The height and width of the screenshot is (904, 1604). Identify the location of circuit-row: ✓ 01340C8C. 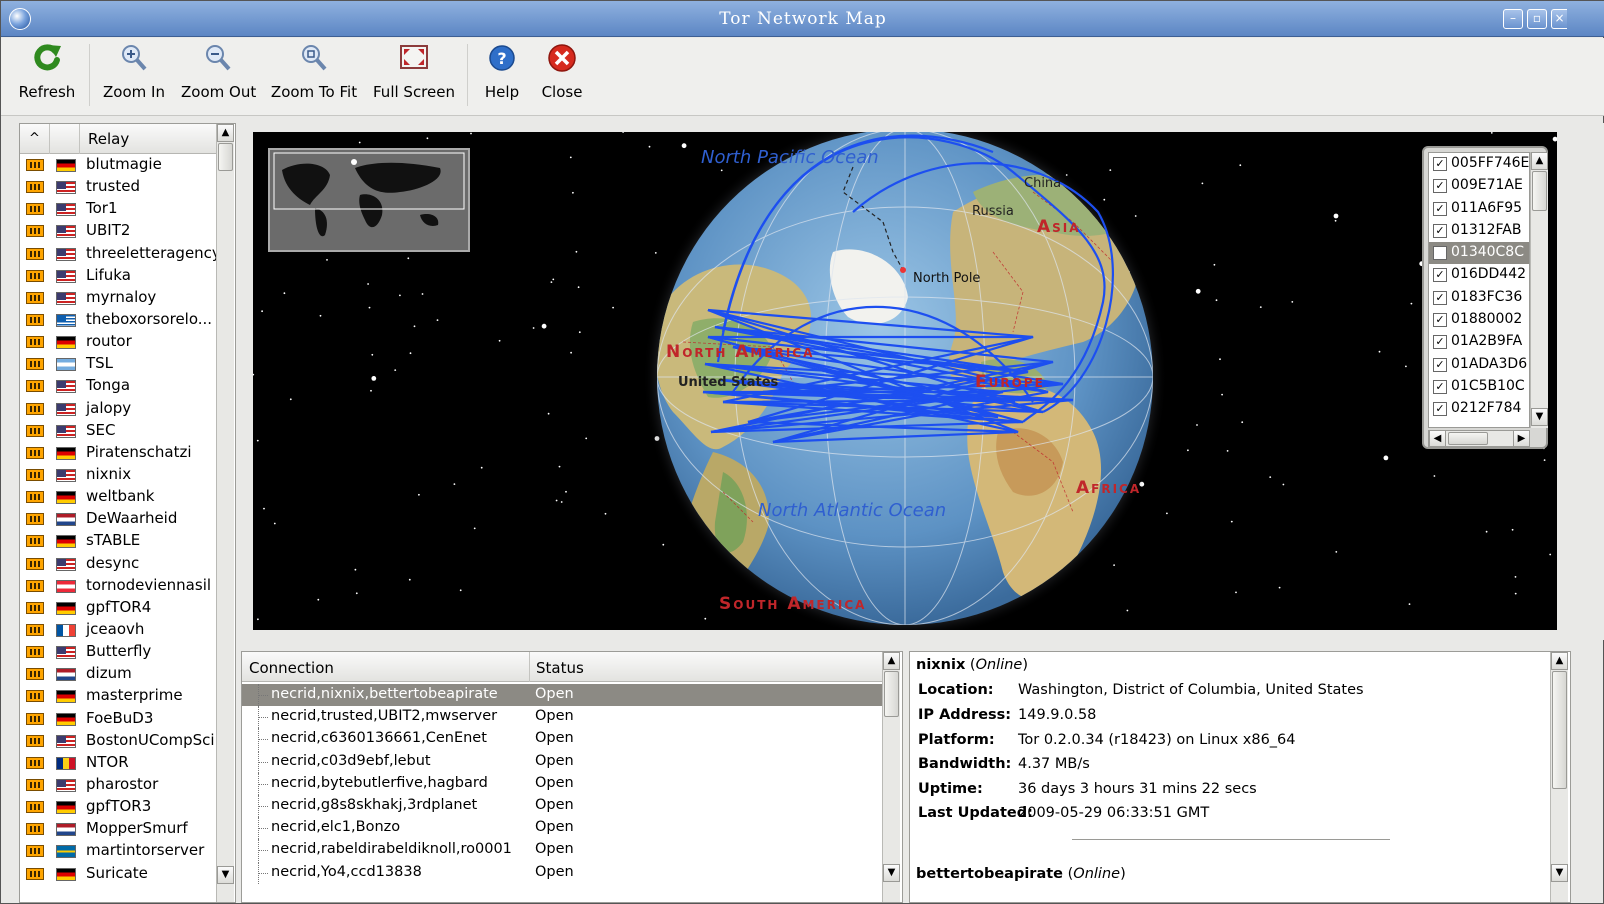
(1479, 253).